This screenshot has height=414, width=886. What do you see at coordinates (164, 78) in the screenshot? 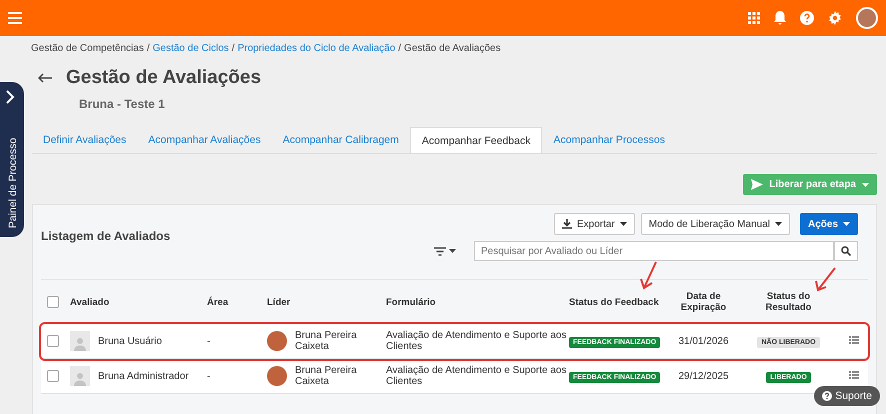
I see `page-title: Gestão de Avaliações` at bounding box center [164, 78].